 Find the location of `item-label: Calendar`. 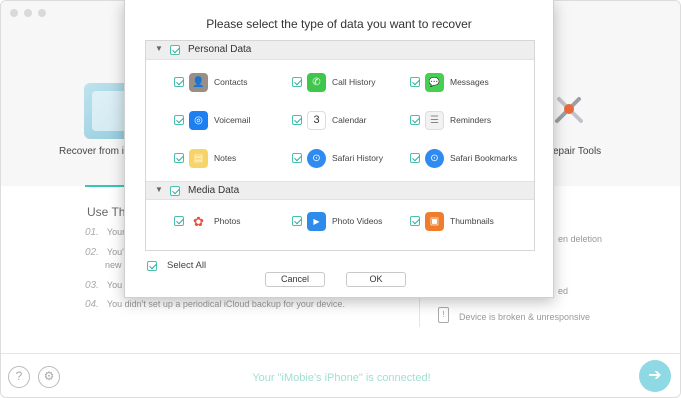

item-label: Calendar is located at coordinates (349, 120).